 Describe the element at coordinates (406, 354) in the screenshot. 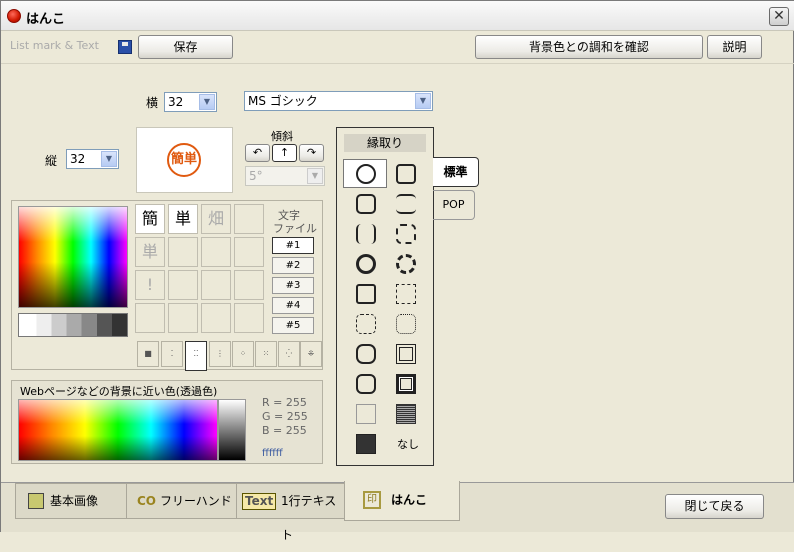

I see `double-border-icon` at that location.